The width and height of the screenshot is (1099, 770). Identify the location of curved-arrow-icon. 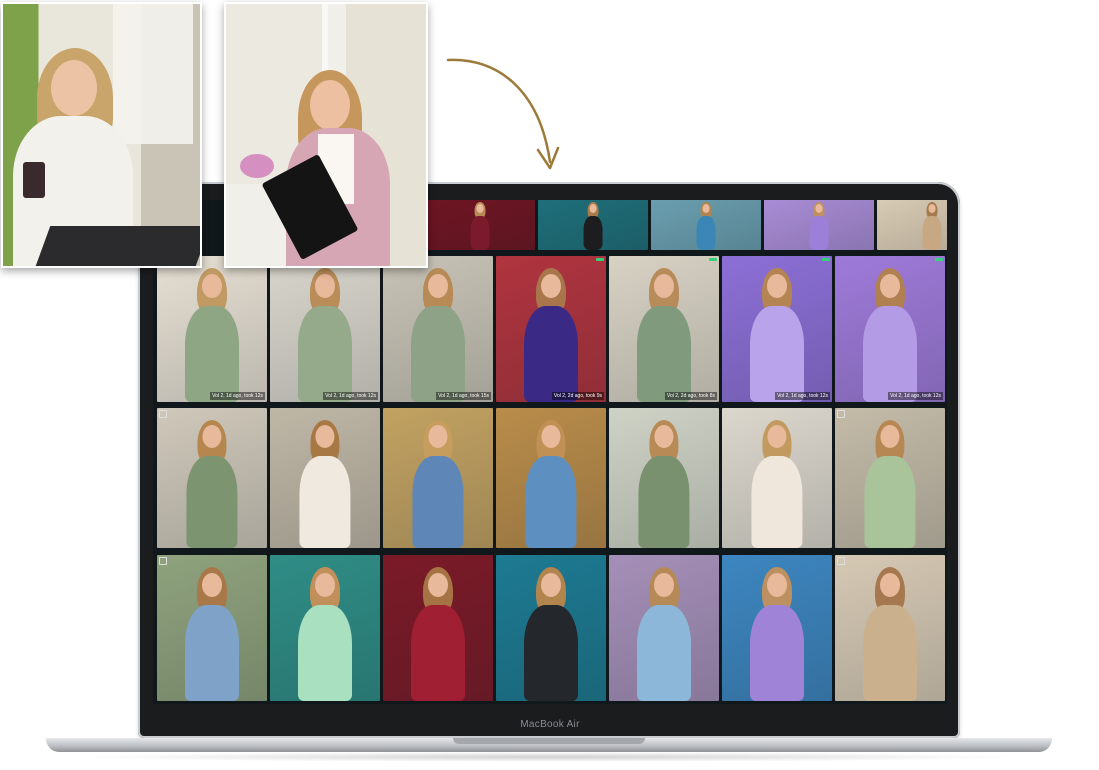
(503, 114).